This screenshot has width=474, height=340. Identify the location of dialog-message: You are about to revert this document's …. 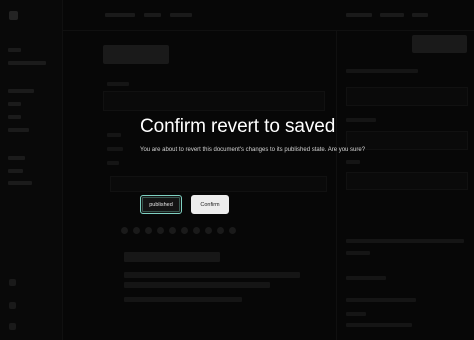
(253, 150).